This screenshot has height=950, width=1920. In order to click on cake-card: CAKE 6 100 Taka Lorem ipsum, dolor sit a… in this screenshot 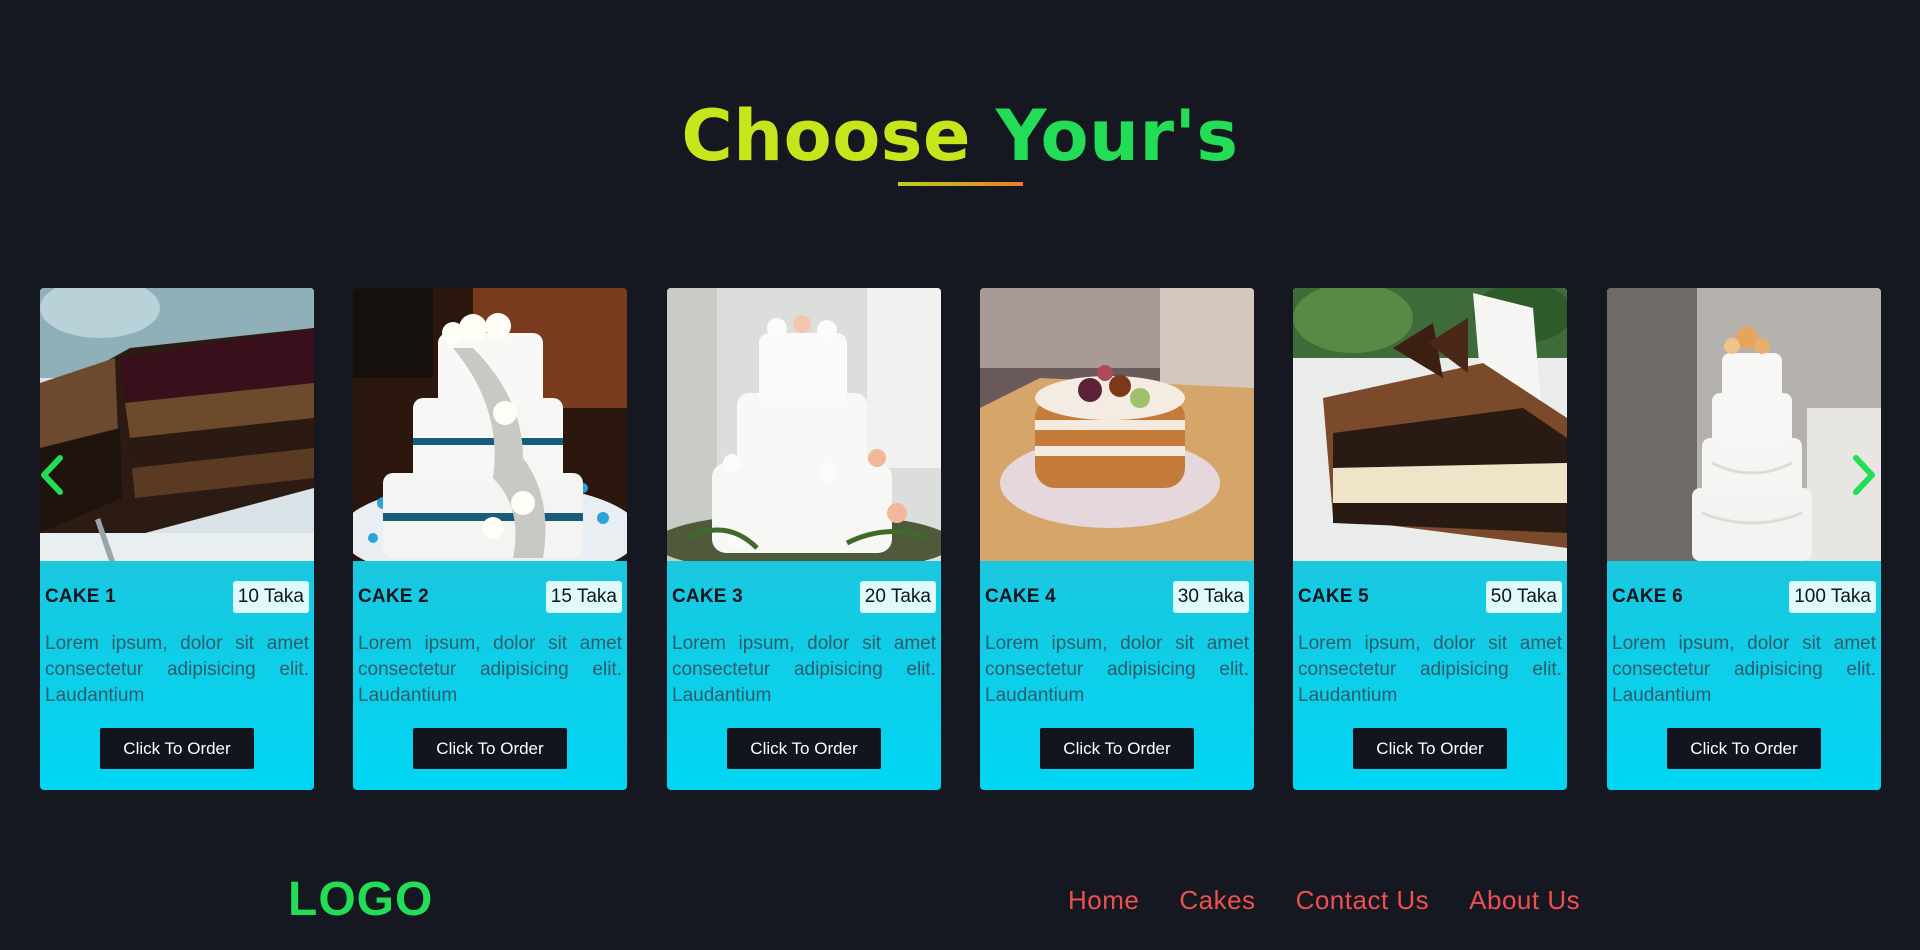, I will do `click(1744, 539)`.